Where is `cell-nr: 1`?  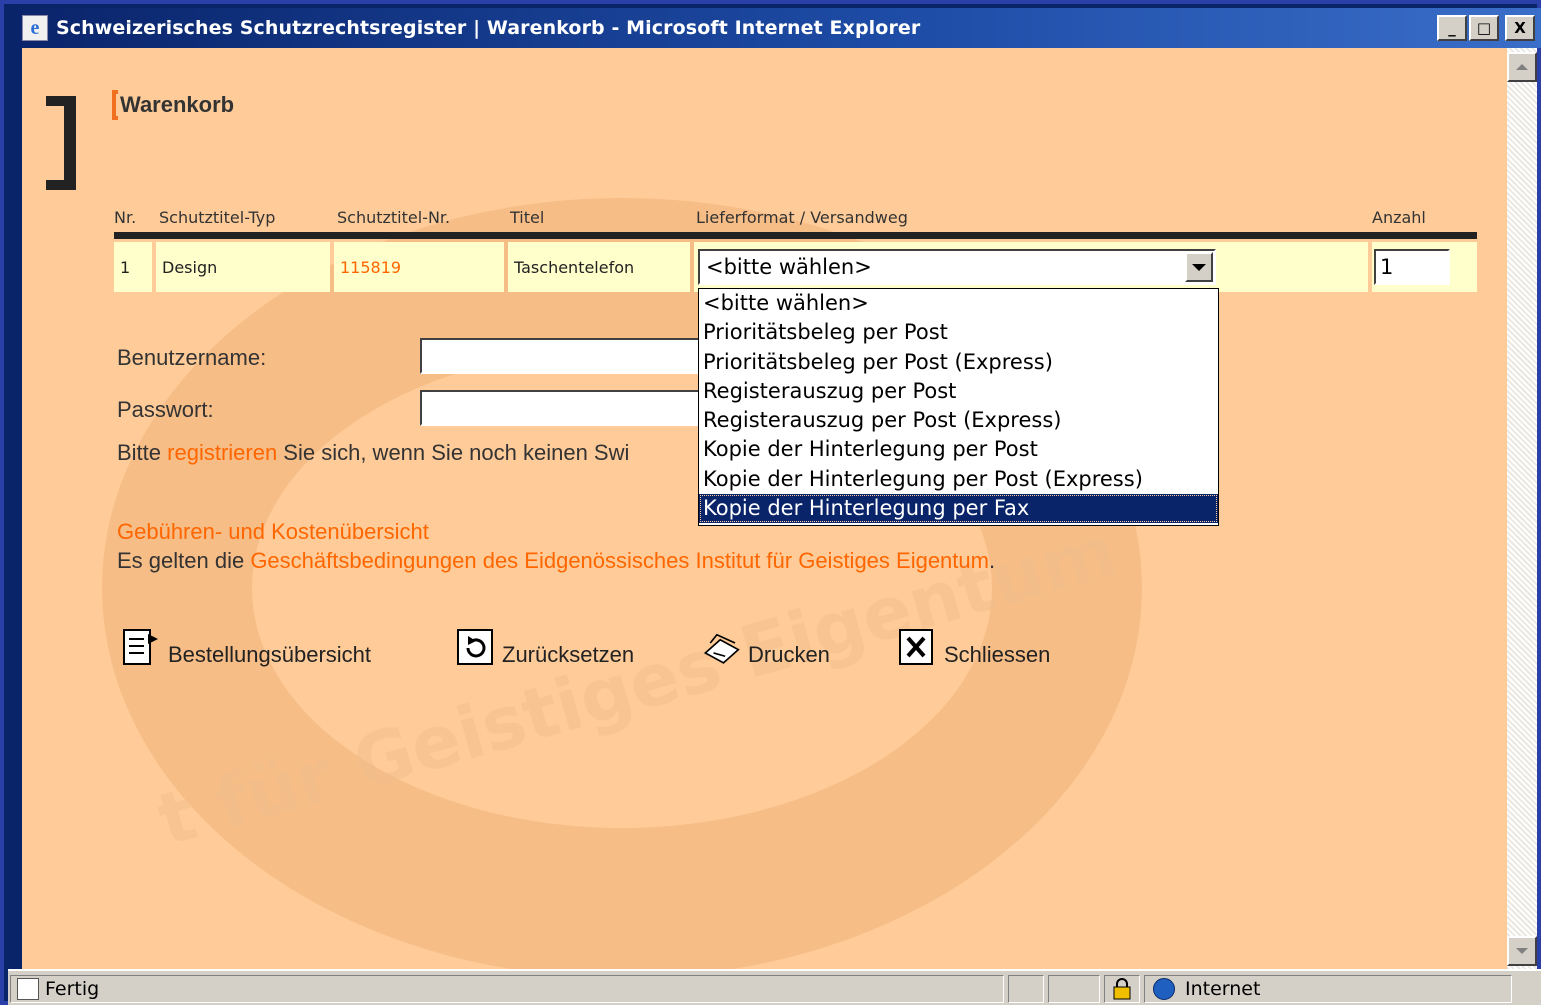 cell-nr: 1 is located at coordinates (133, 267).